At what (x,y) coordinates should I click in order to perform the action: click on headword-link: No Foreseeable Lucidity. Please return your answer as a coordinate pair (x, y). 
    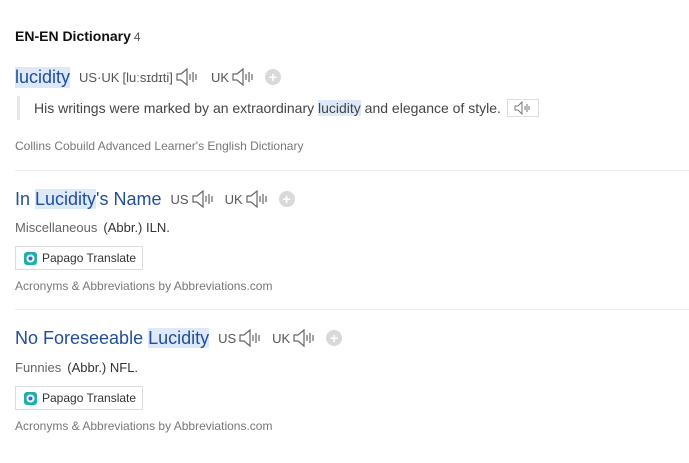
    Looking at the image, I should click on (112, 338).